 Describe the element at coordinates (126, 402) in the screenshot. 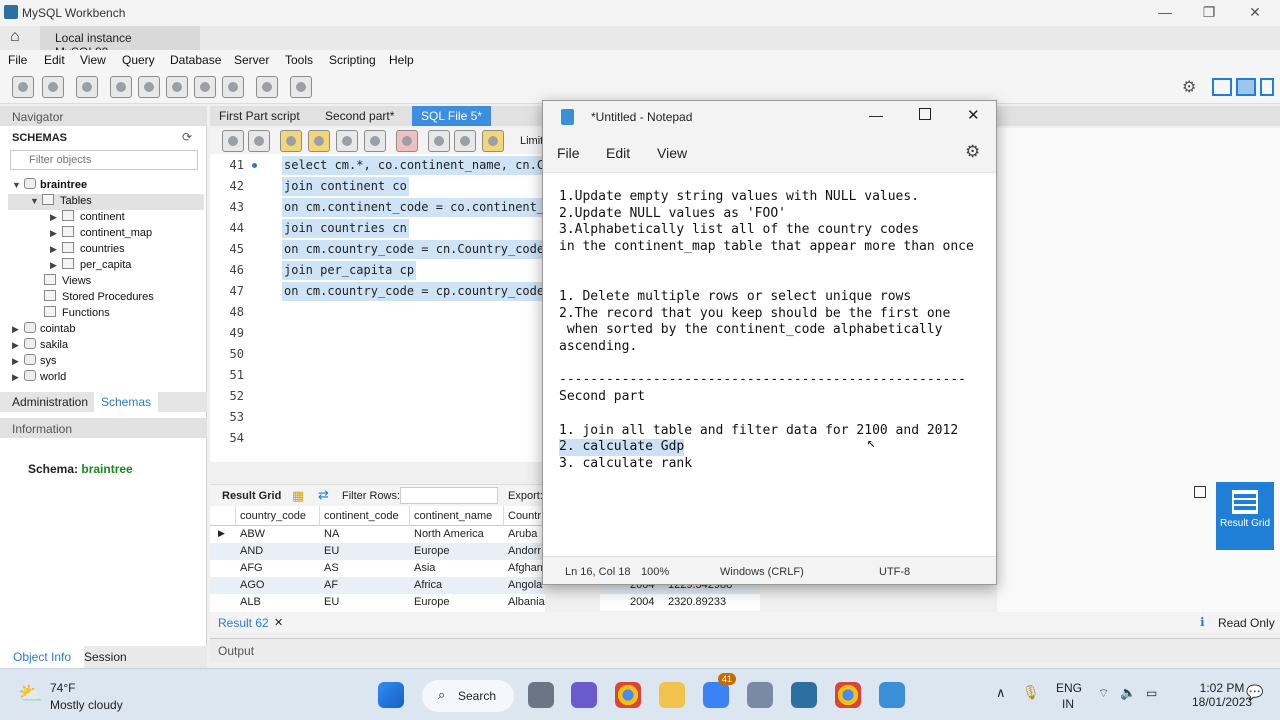

I see `tab-schemas: Schemas` at that location.